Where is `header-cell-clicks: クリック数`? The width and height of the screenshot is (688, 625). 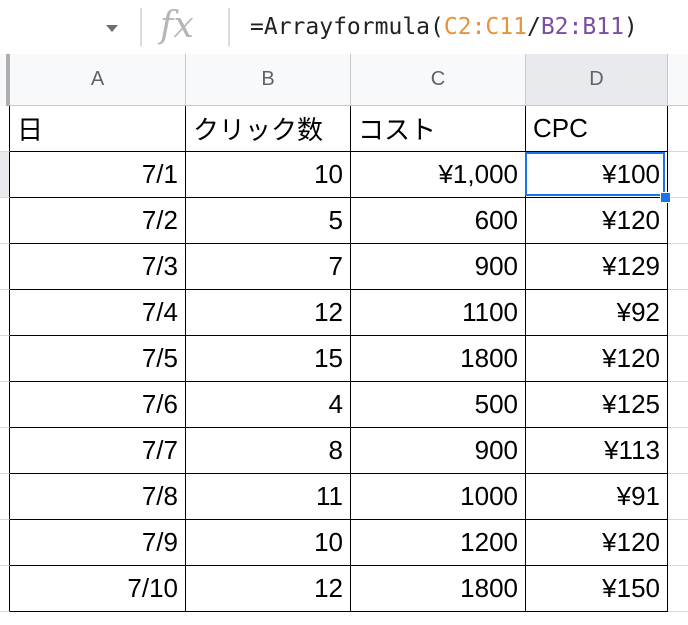 header-cell-clicks: クリック数 is located at coordinates (268, 129).